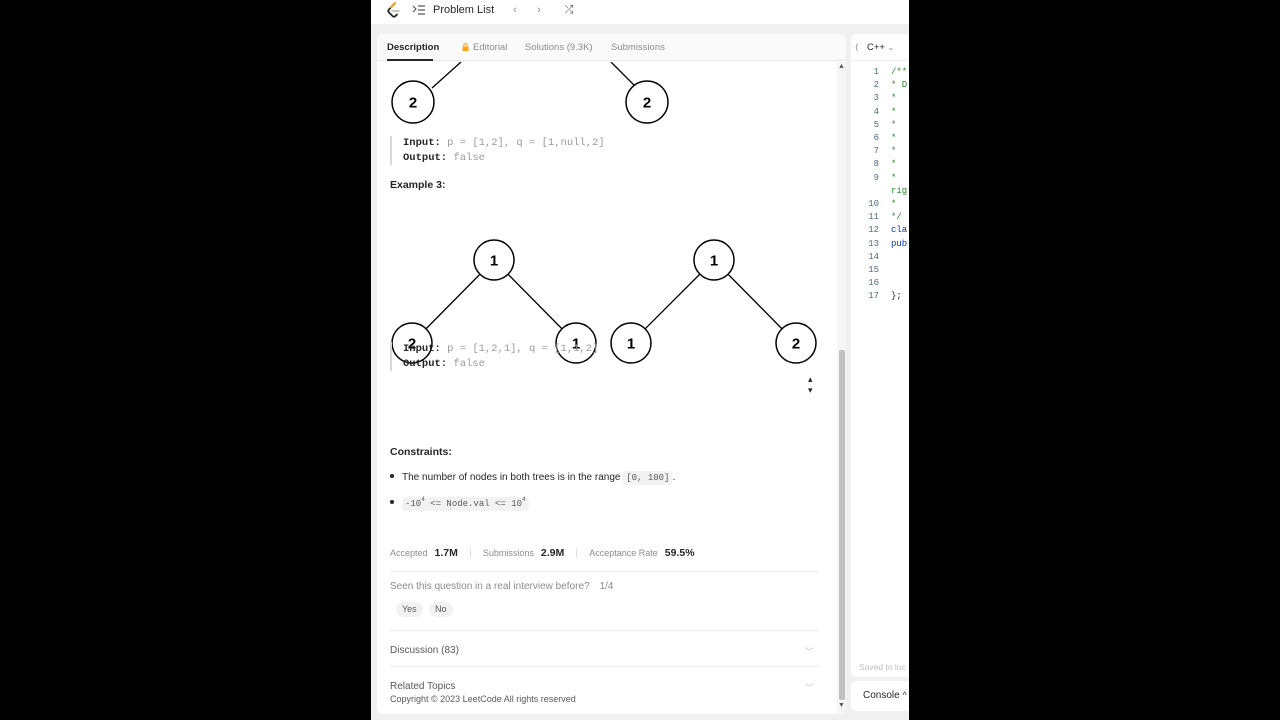 This screenshot has width=1280, height=720. I want to click on scroll-up-icon: ▲, so click(841, 66).